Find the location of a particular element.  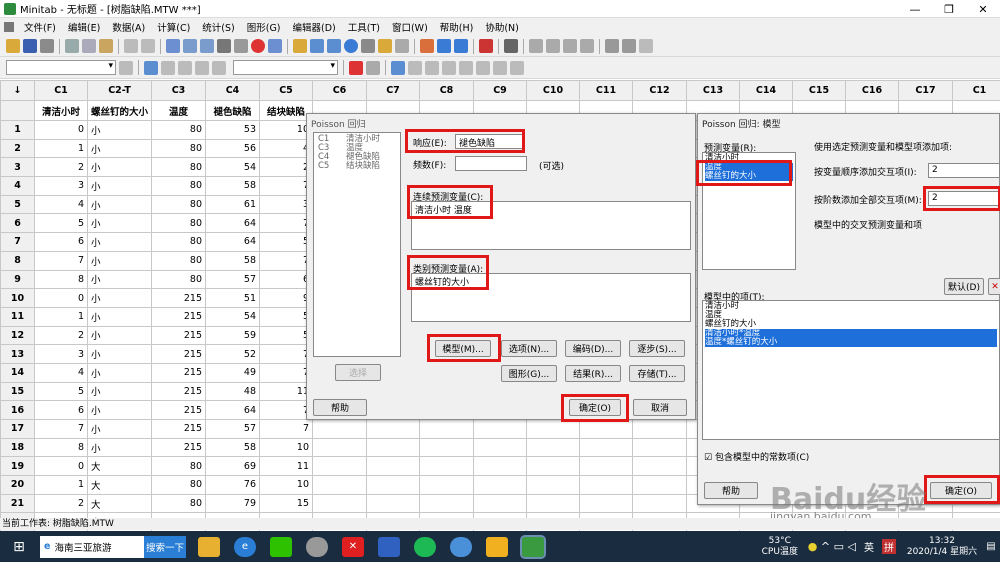

row-number: 9 is located at coordinates (17, 279).